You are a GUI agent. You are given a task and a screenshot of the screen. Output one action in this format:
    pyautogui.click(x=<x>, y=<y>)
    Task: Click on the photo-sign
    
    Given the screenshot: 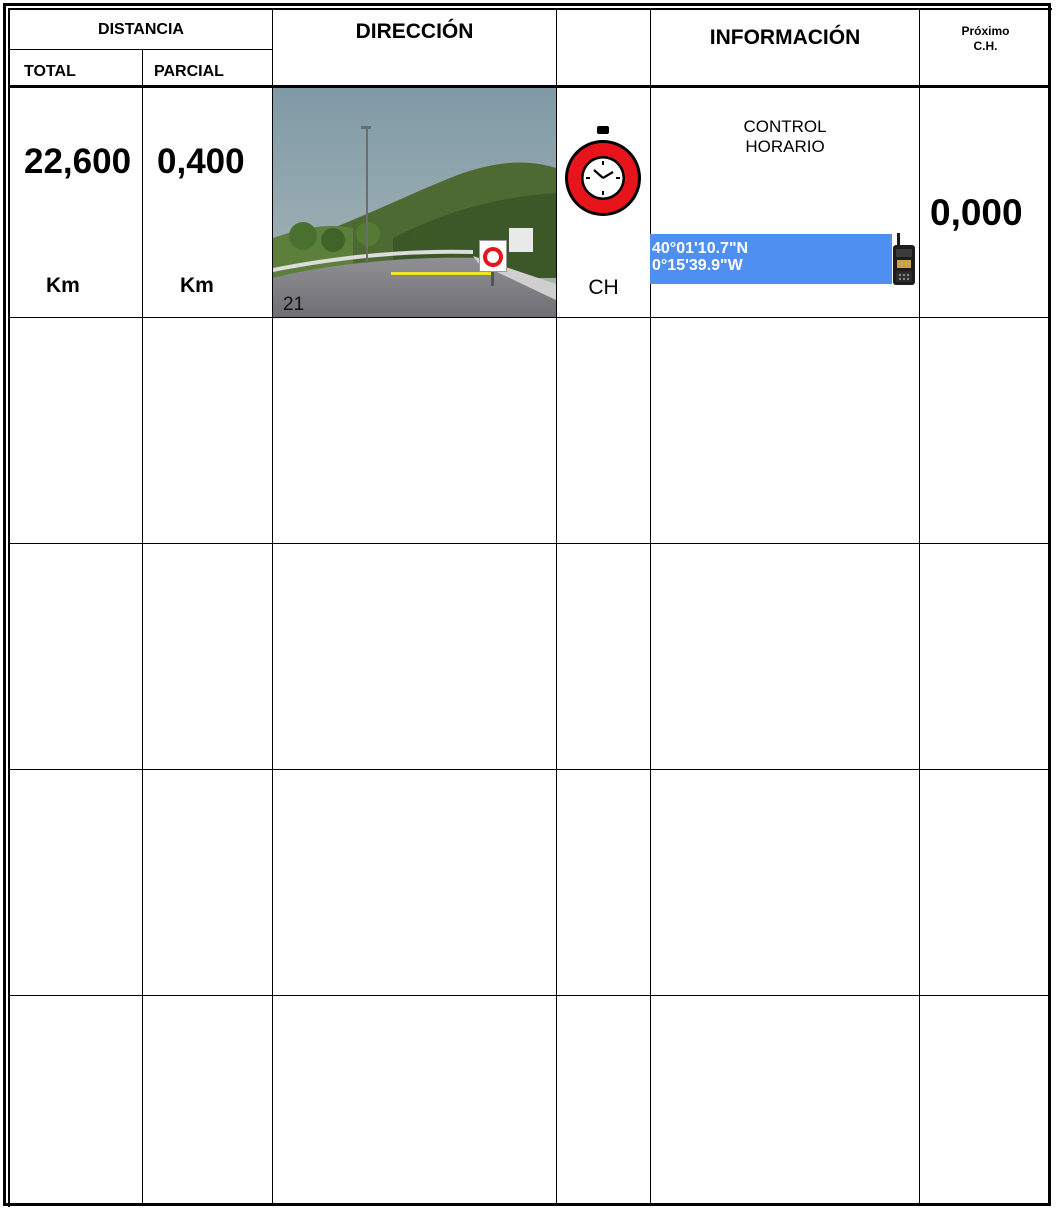 What is the action you would take?
    pyautogui.click(x=493, y=256)
    